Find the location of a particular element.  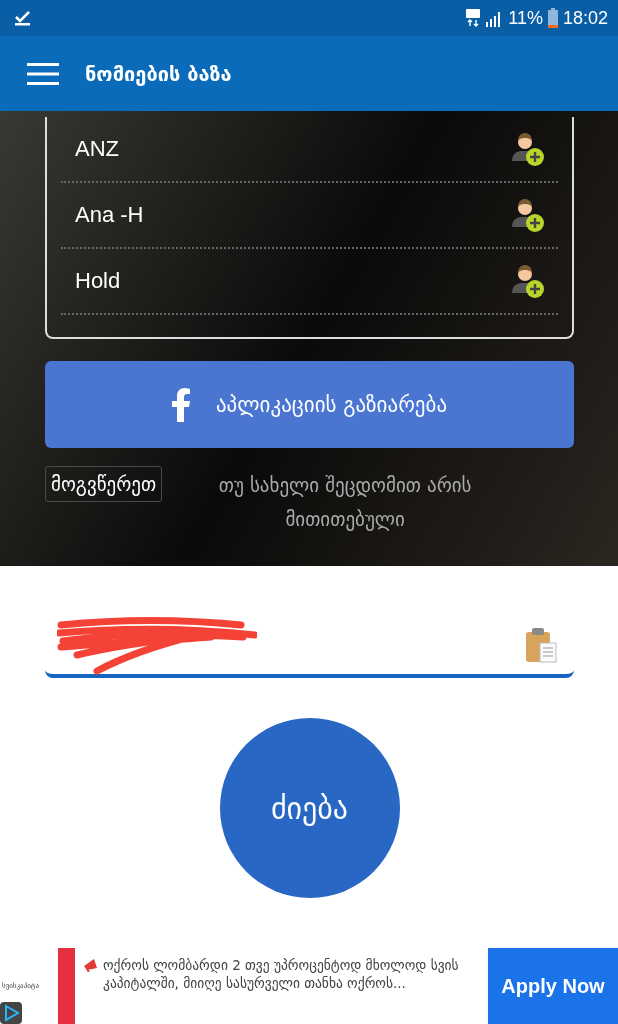

clipboard-icon is located at coordinates (541, 645).